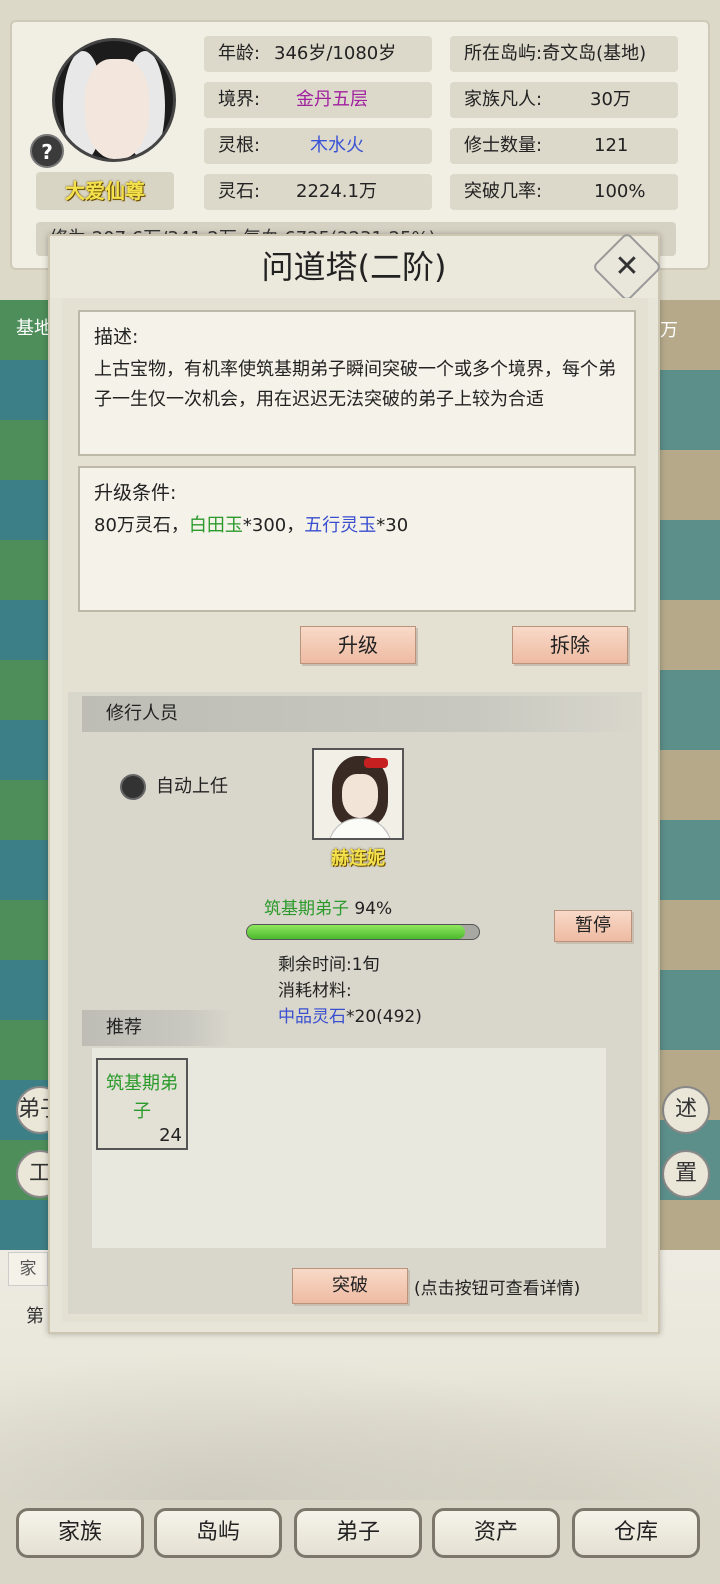 The height and width of the screenshot is (1584, 720). What do you see at coordinates (170, 1135) in the screenshot?
I see `recommend-card-count: 24` at bounding box center [170, 1135].